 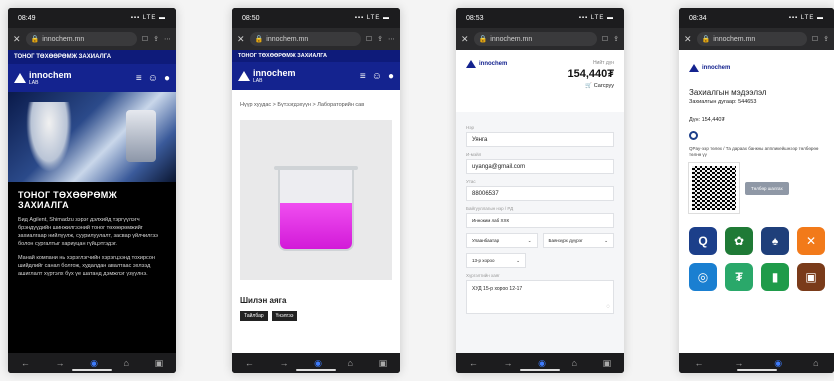 I want to click on logo-mark-icon, so click(x=471, y=64).